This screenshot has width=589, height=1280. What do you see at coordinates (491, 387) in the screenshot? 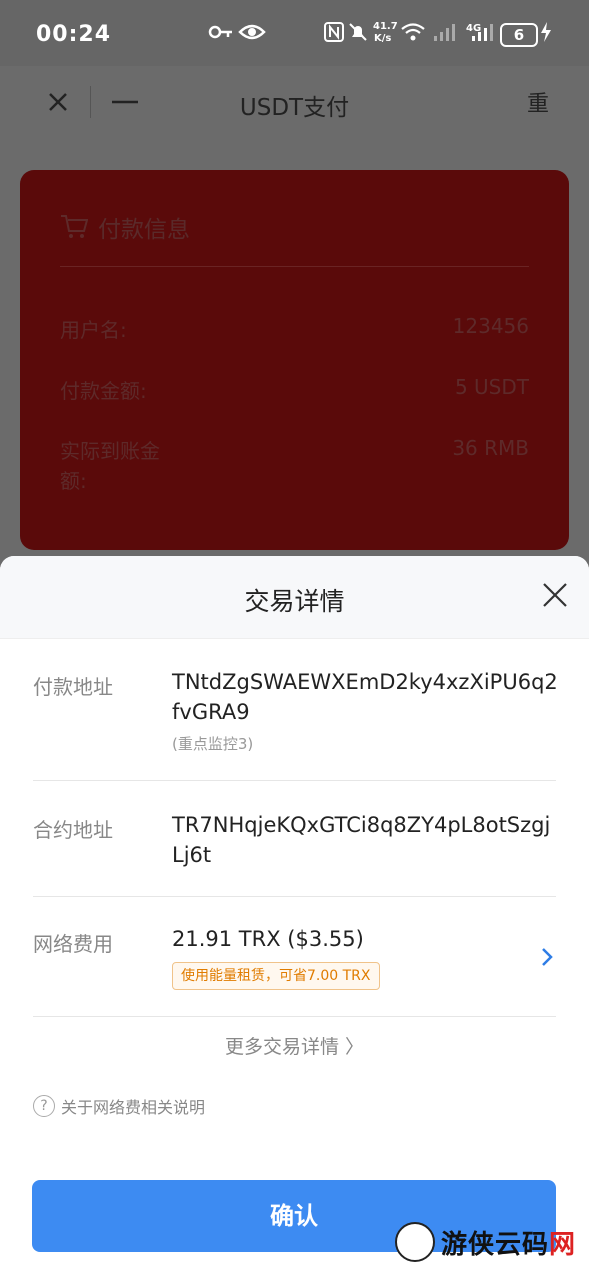
I see `row-value: 5 USDT` at bounding box center [491, 387].